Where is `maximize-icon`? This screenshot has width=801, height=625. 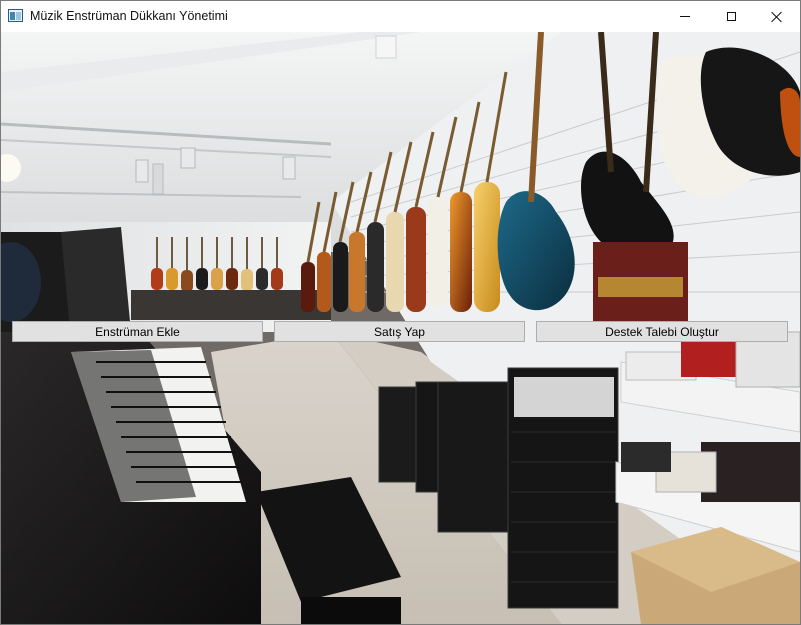
maximize-icon is located at coordinates (731, 16).